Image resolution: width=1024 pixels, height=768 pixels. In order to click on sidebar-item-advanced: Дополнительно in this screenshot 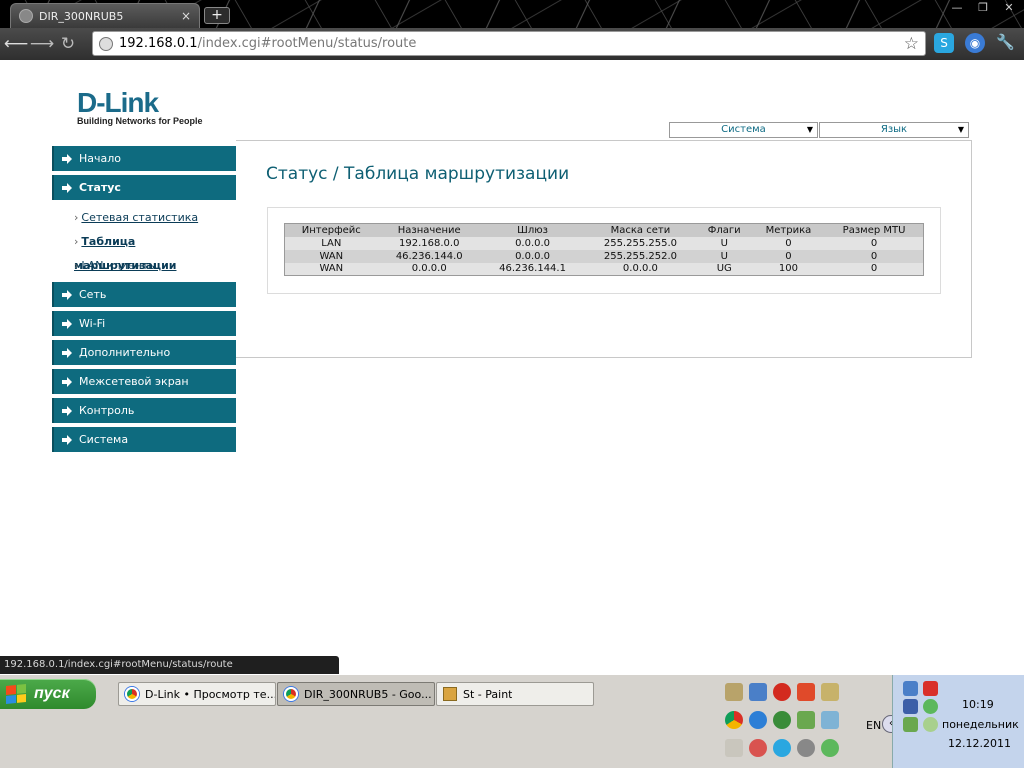, I will do `click(144, 352)`.